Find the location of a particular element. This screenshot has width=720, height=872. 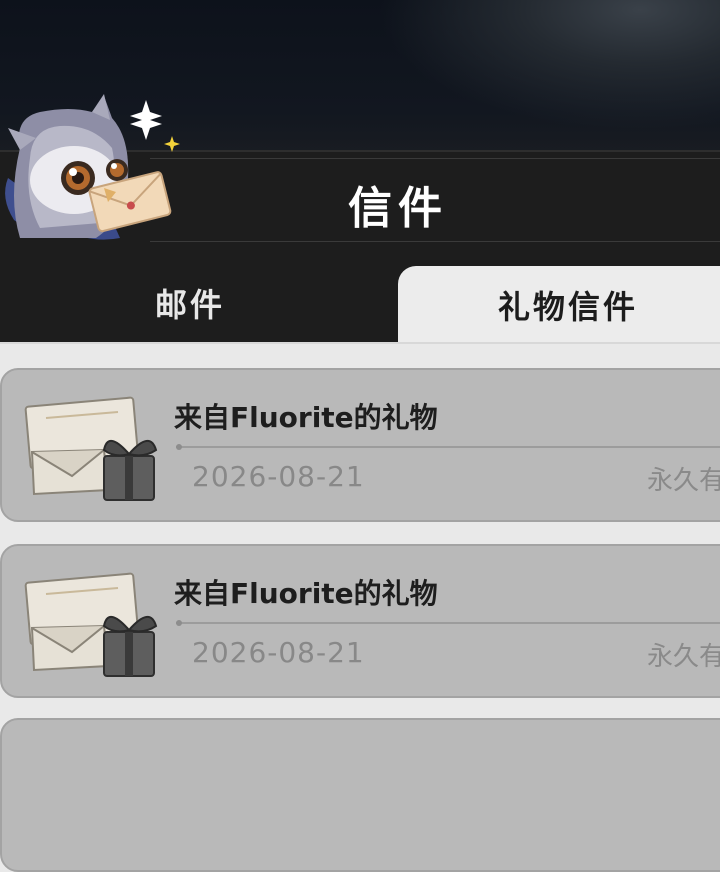

tab-mail: 邮件 is located at coordinates (190, 303).